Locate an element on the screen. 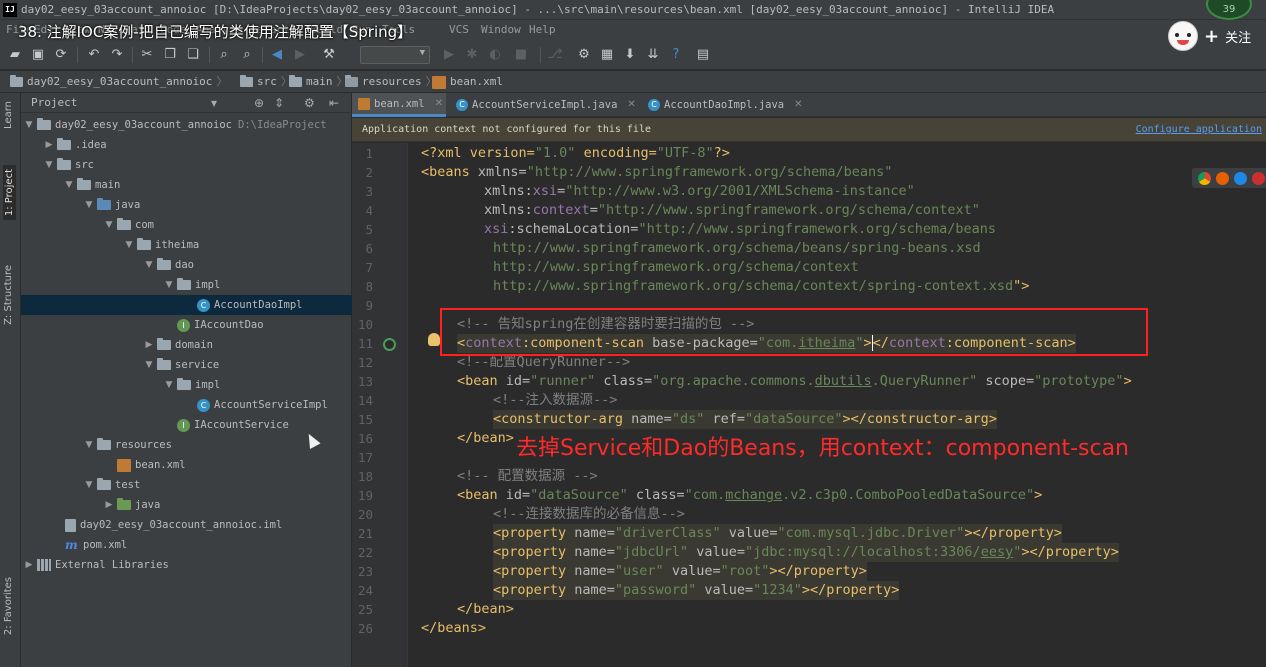 The height and width of the screenshot is (667, 1266). tree-item-com: ▼ com is located at coordinates (186, 225).